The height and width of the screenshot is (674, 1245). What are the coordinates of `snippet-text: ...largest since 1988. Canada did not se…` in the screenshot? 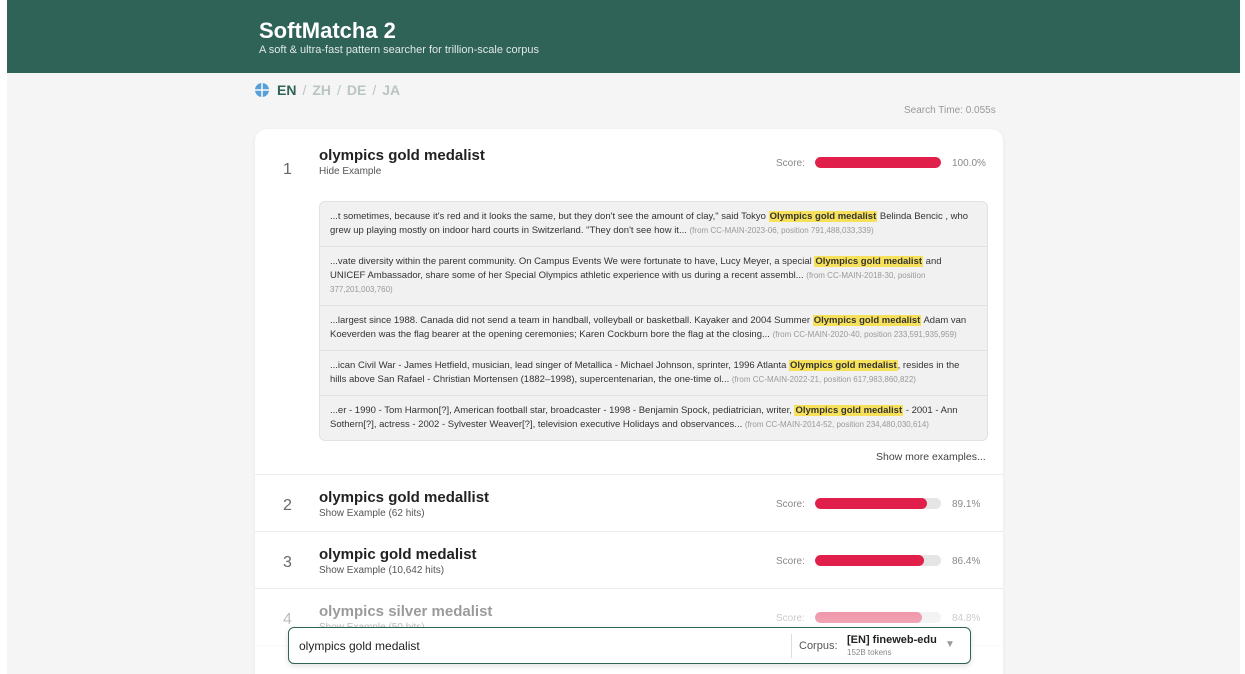 It's located at (571, 320).